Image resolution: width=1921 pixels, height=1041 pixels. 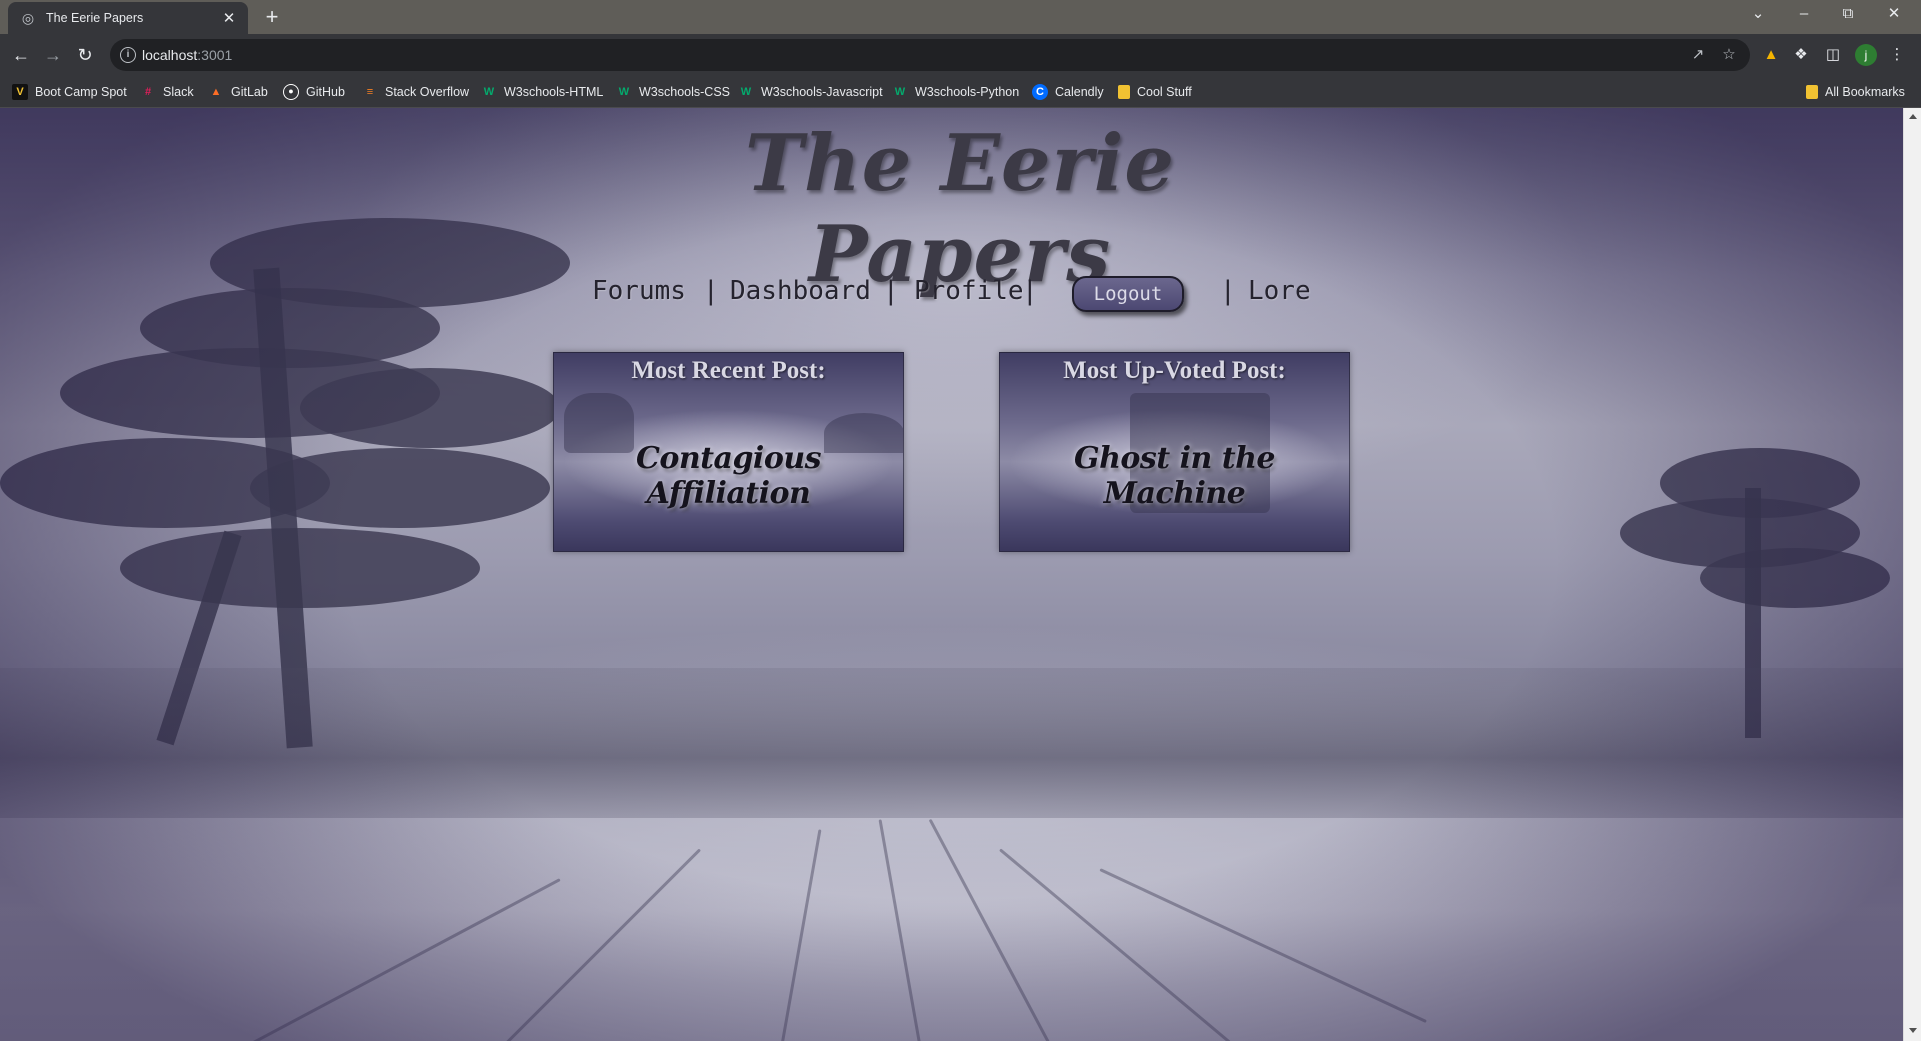 What do you see at coordinates (1801, 55) in the screenshot?
I see `extensions-puzzle-icon: ❖` at bounding box center [1801, 55].